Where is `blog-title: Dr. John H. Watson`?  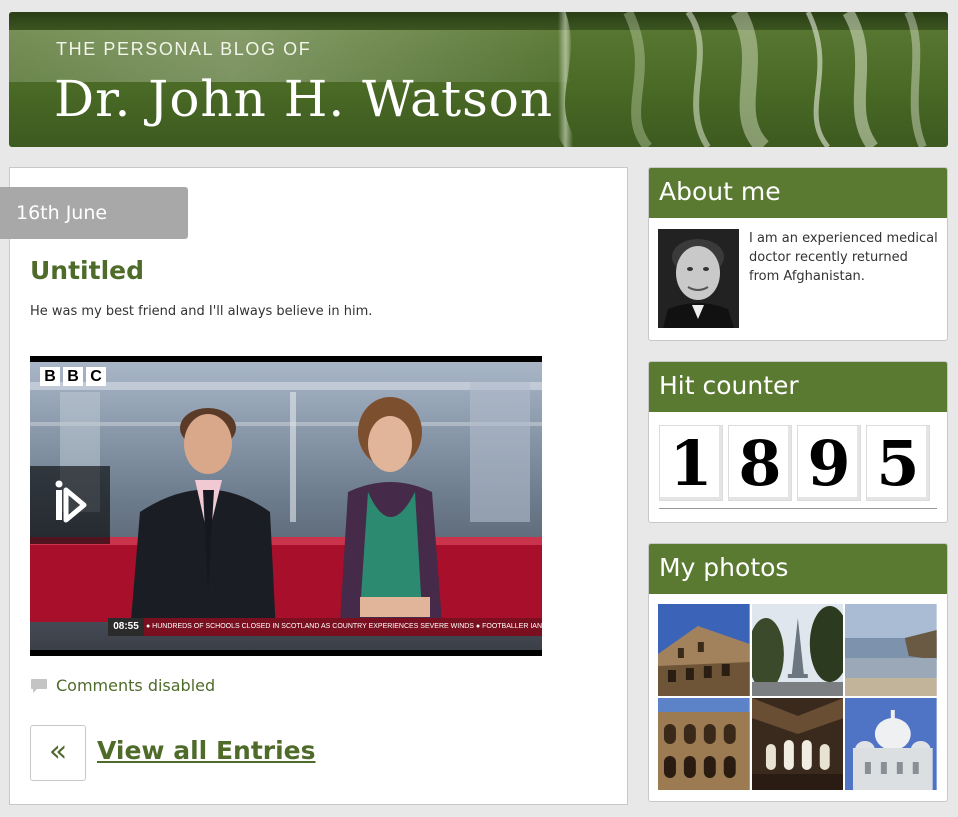 blog-title: Dr. John H. Watson is located at coordinates (303, 99).